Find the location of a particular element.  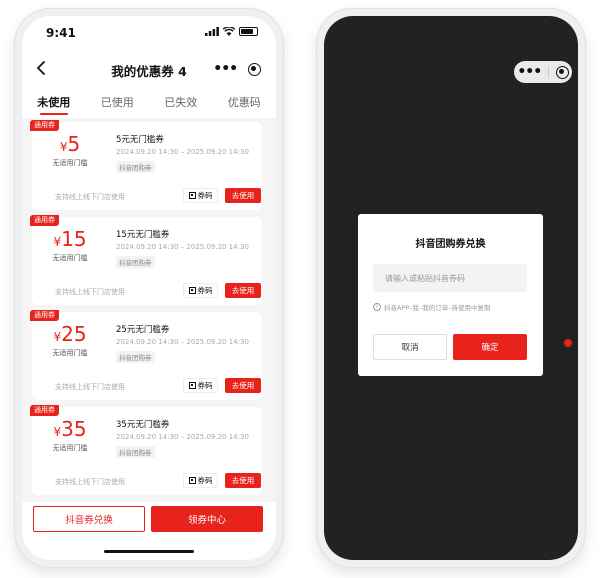

nav-bar: 我的优惠券 4 ••• is located at coordinates (149, 69).